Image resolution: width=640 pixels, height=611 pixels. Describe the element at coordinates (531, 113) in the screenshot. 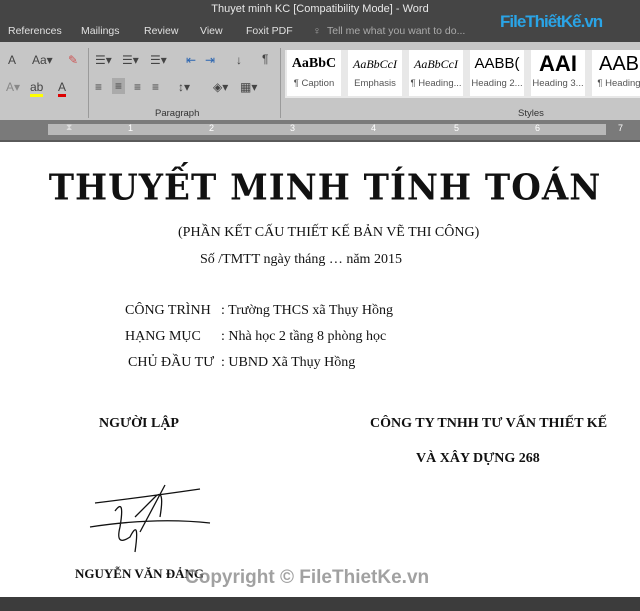

I see `styles-group-label: Styles` at that location.